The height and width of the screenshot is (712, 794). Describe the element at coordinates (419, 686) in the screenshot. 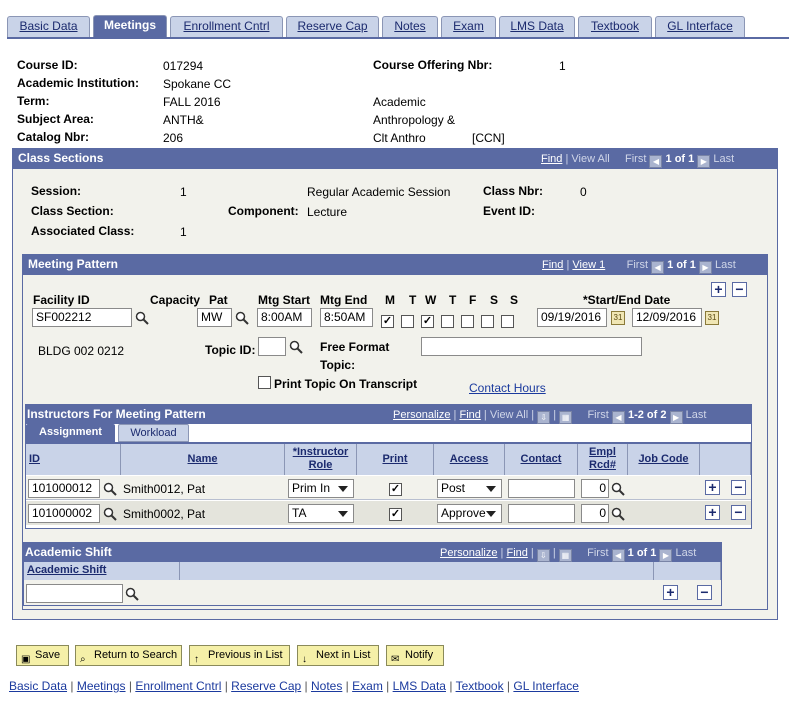

I see `footer-link-lms-data: LMS Data` at that location.